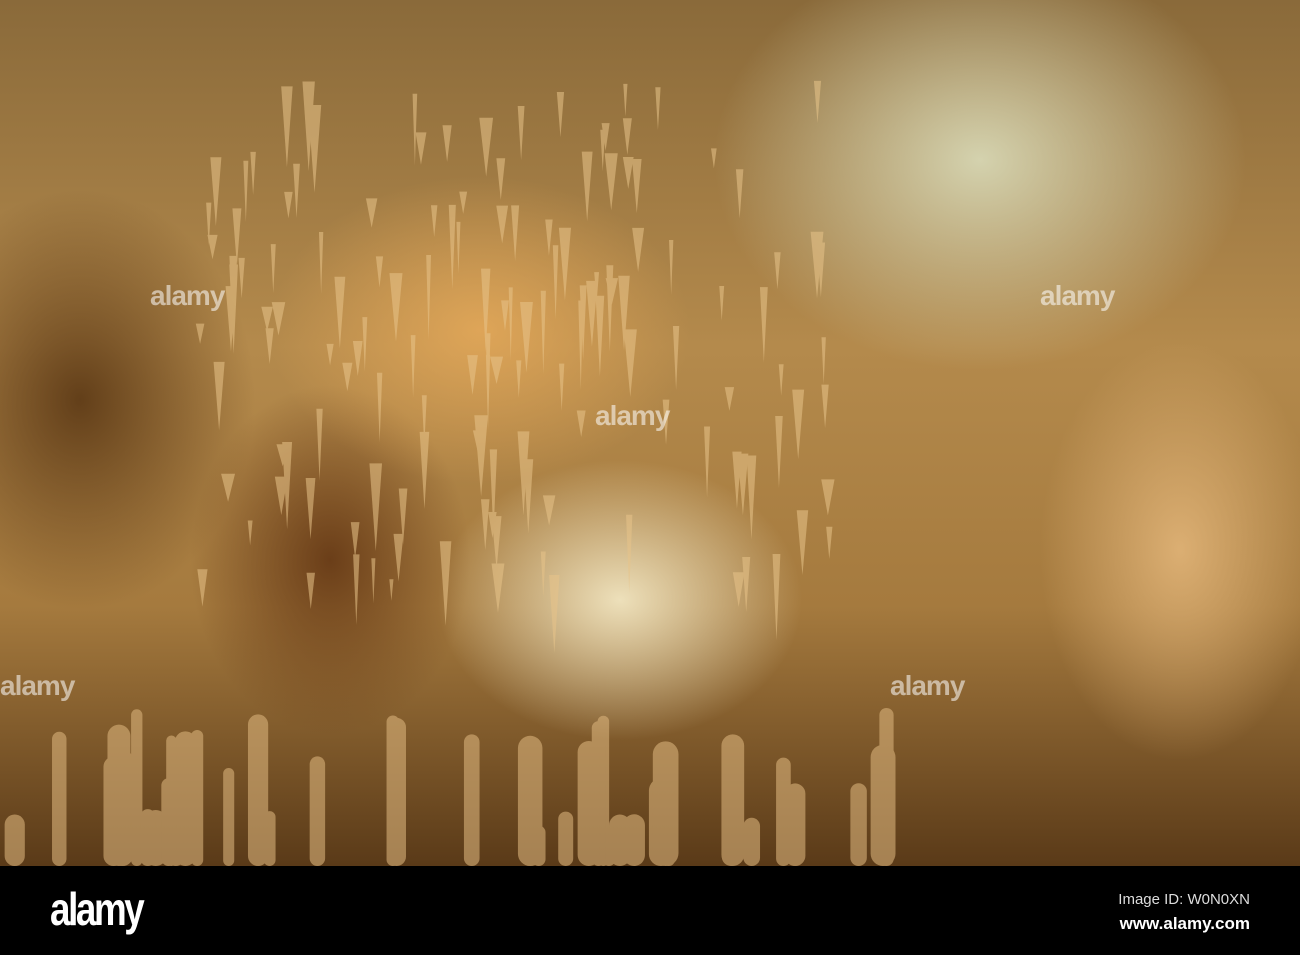  What do you see at coordinates (1184, 923) in the screenshot?
I see `site-url: www.alamy.com` at bounding box center [1184, 923].